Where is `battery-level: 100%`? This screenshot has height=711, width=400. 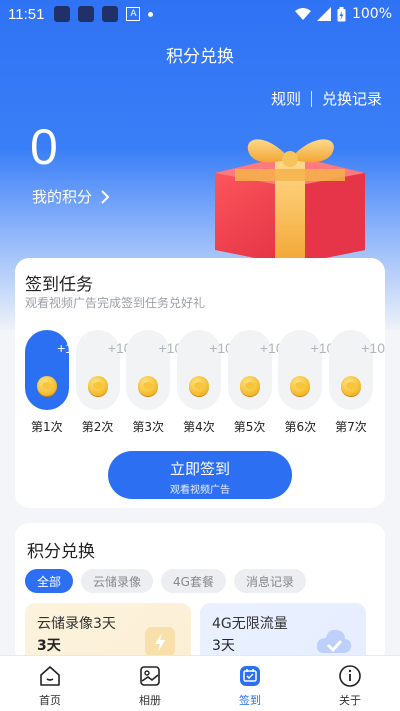 battery-level: 100% is located at coordinates (371, 14).